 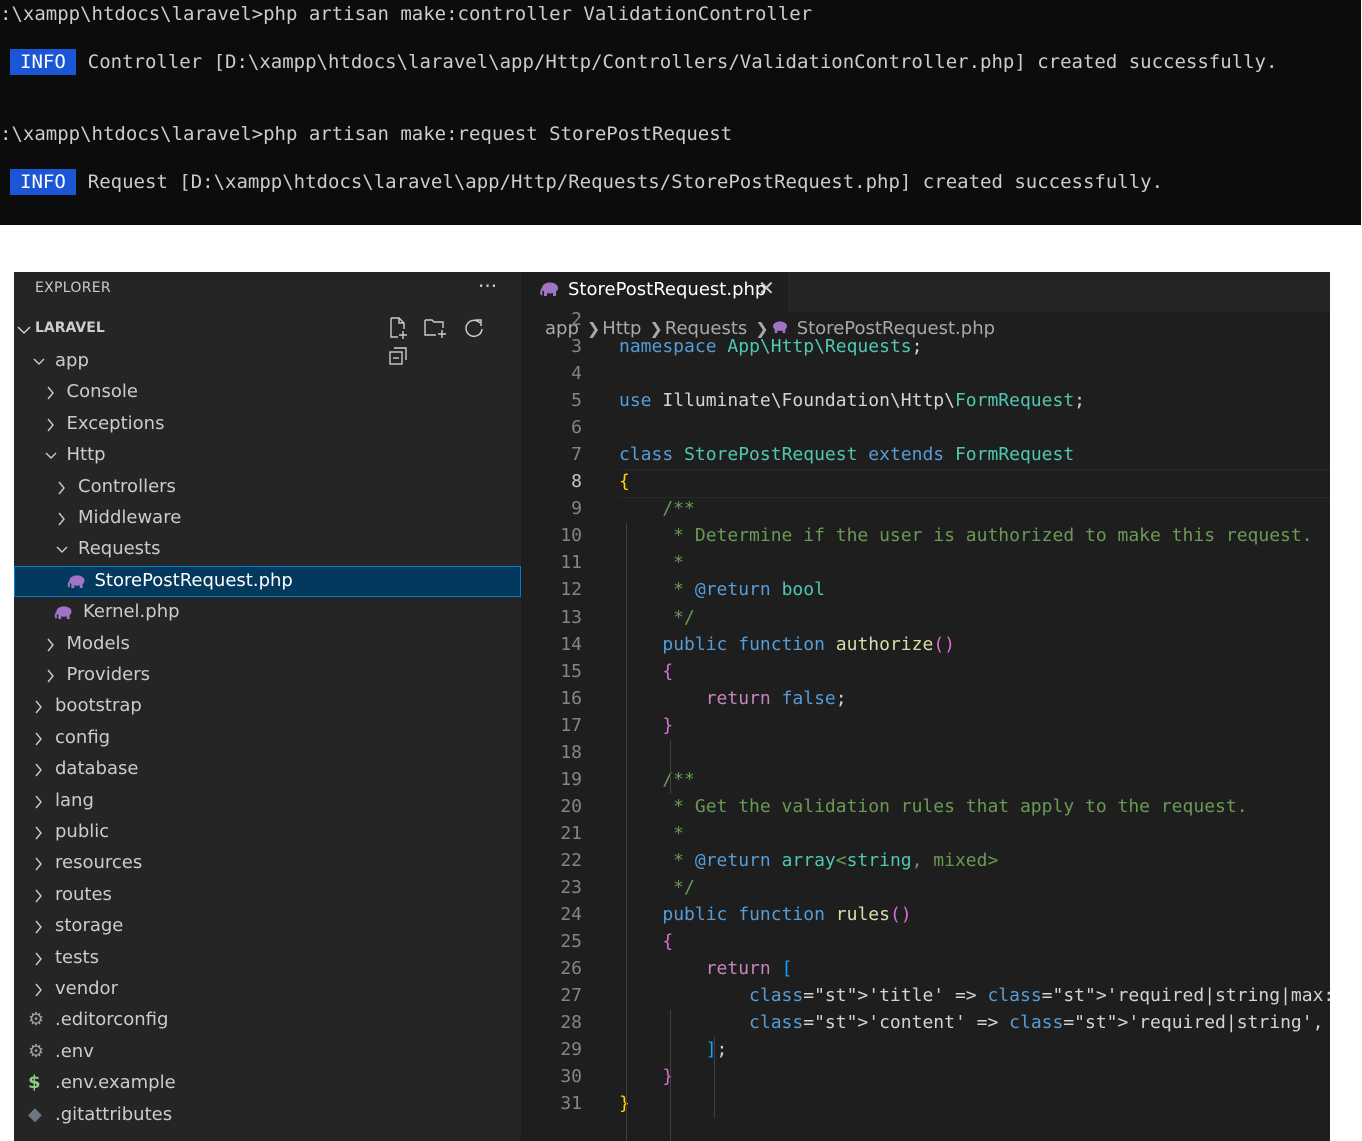 I want to click on tree-item-label: Exceptions, so click(x=115, y=423).